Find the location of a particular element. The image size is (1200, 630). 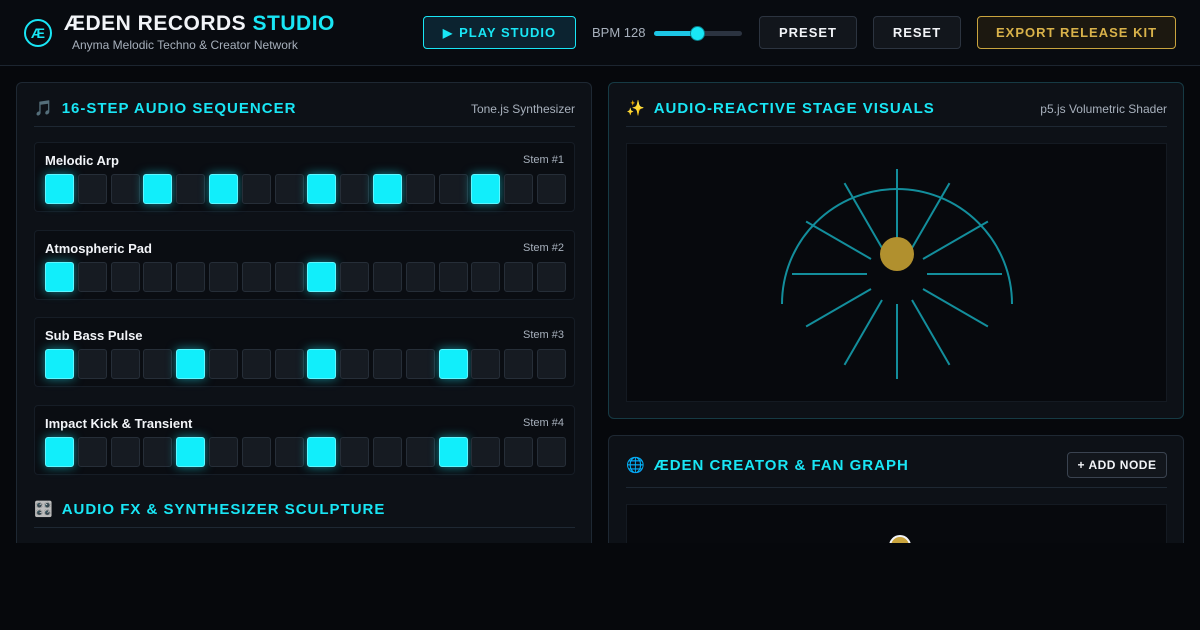

export-release-kit-button: EXPORT RELEASE KIT is located at coordinates (1076, 32).